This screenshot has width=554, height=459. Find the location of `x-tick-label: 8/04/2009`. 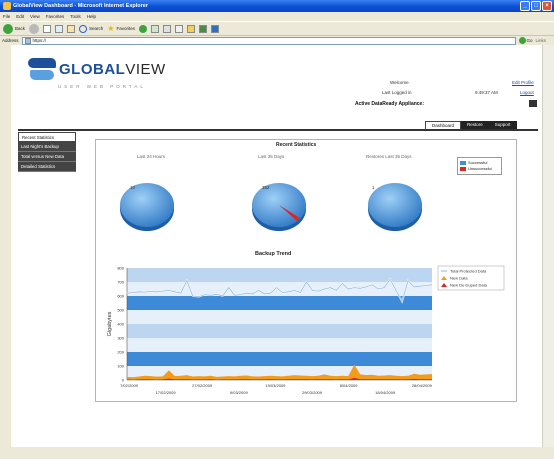

x-tick-label: 8/04/2009 is located at coordinates (349, 385).